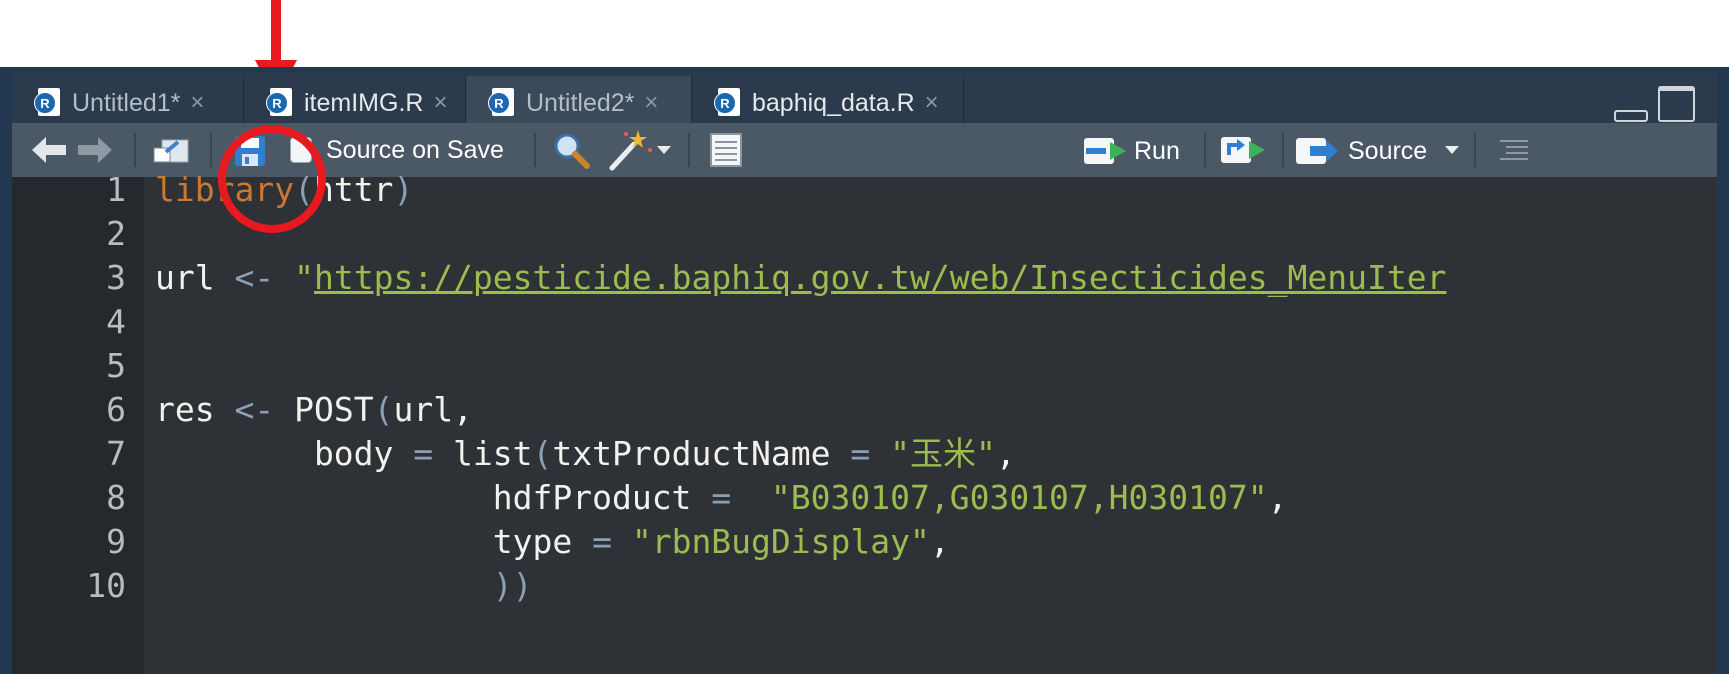  What do you see at coordinates (1514, 150) in the screenshot?
I see `document-outline-icon` at bounding box center [1514, 150].